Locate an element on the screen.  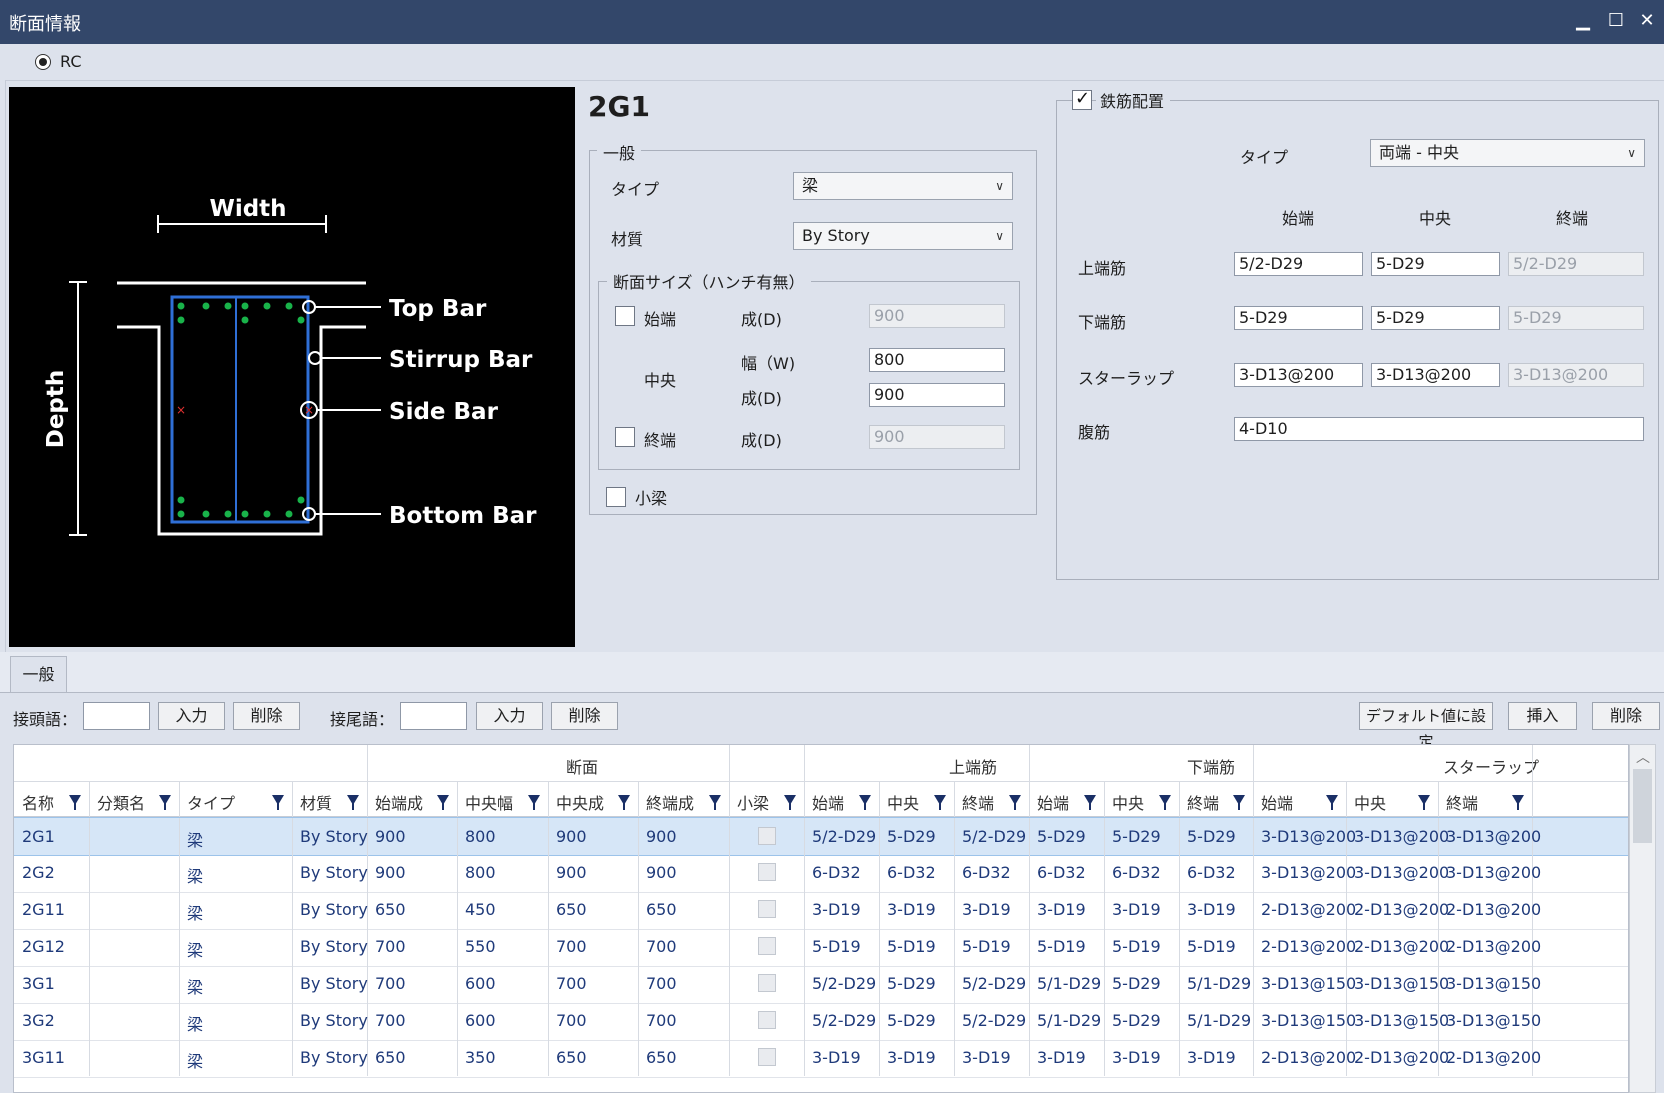
center-depth-field: 900 is located at coordinates (937, 395).